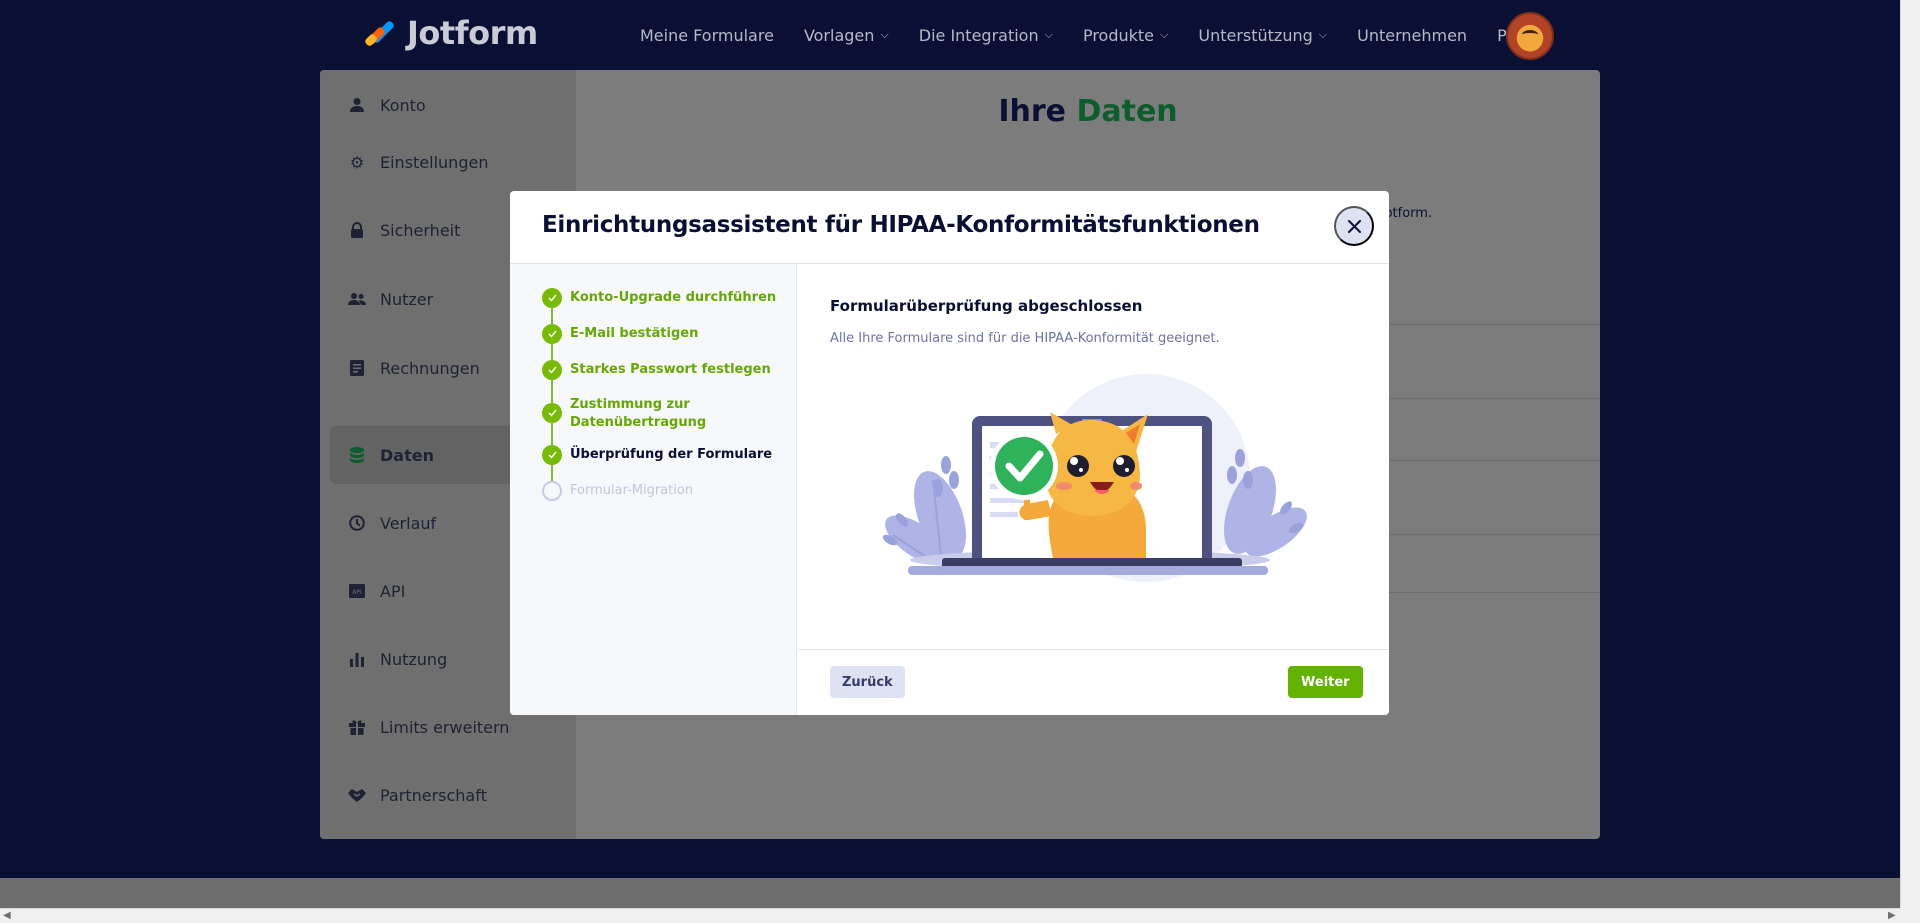  I want to click on bar-chart-icon, so click(357, 659).